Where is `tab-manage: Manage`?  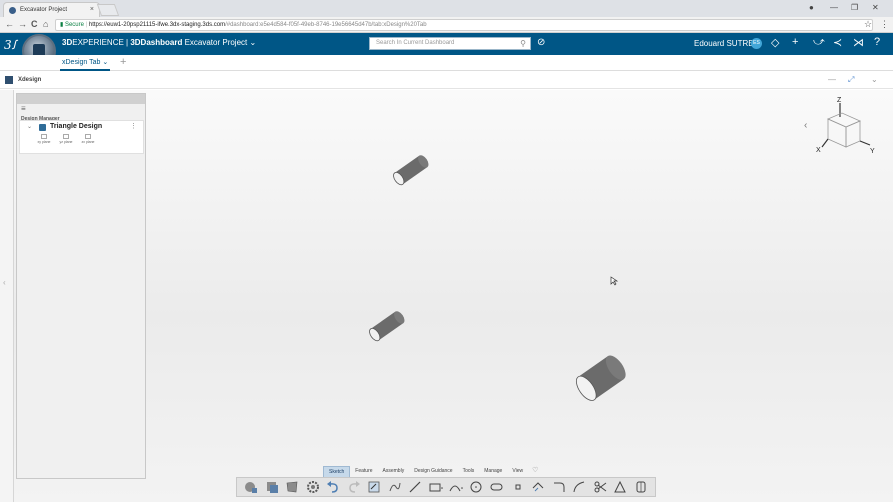 tab-manage: Manage is located at coordinates (493, 471).